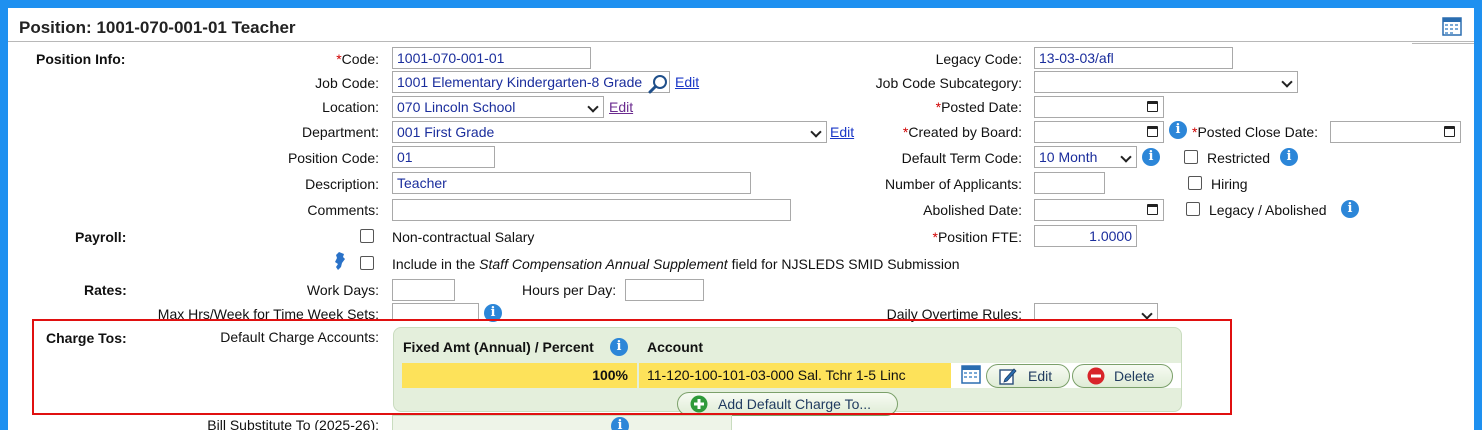  I want to click on job-code-subcategory-label: Job Code Subcategory:, so click(948, 83).